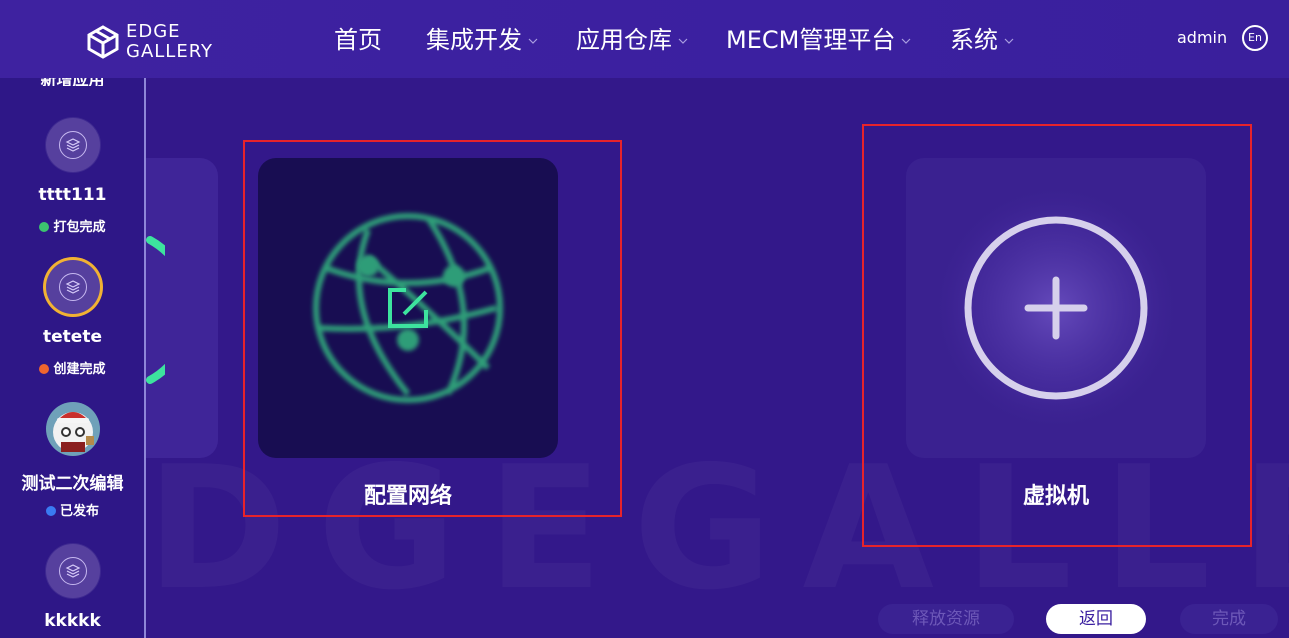  What do you see at coordinates (79, 511) in the screenshot?
I see `status-text: 已发布` at bounding box center [79, 511].